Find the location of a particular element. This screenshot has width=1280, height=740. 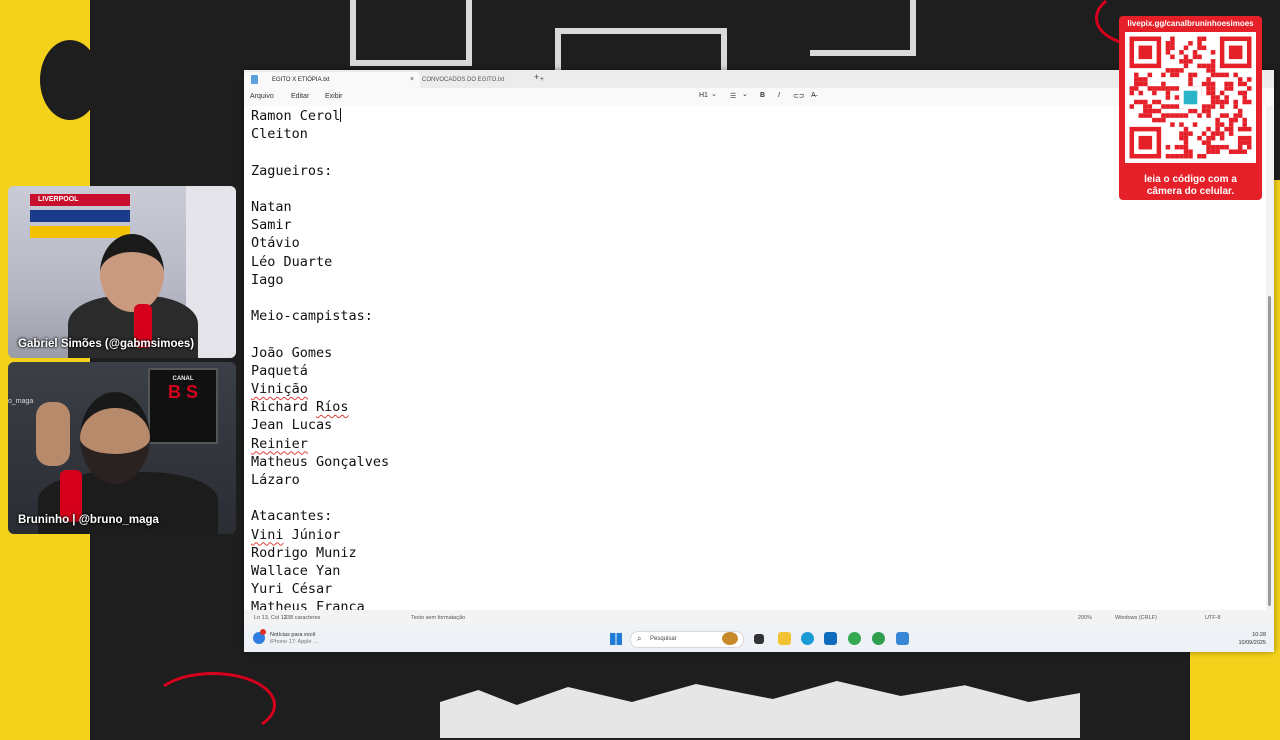

line-ending: Windows (CRLF) is located at coordinates (1136, 618).